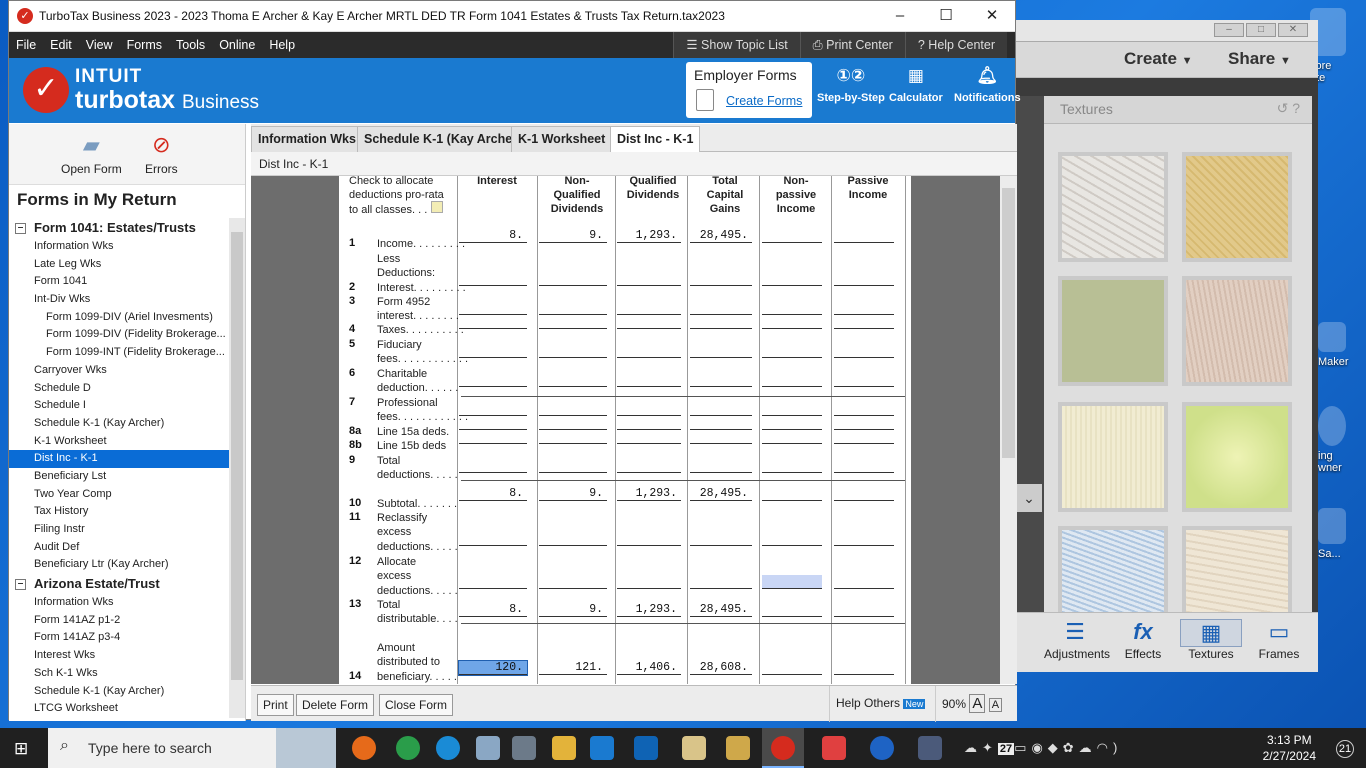 The image size is (1366, 768). Describe the element at coordinates (655, 139) in the screenshot. I see `tab-dist-inc-k1: Dist Inc - K-1` at that location.